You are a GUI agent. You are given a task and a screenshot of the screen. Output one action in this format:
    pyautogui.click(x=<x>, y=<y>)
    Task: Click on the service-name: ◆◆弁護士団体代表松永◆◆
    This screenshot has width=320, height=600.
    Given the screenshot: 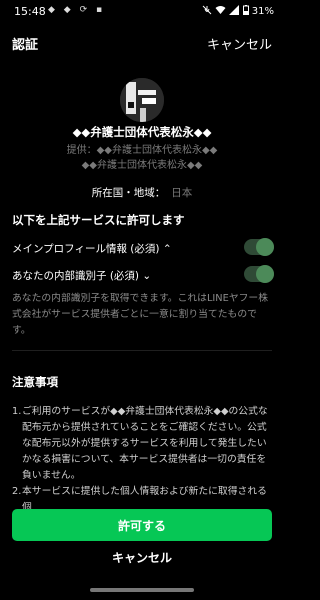 What is the action you would take?
    pyautogui.click(x=142, y=132)
    